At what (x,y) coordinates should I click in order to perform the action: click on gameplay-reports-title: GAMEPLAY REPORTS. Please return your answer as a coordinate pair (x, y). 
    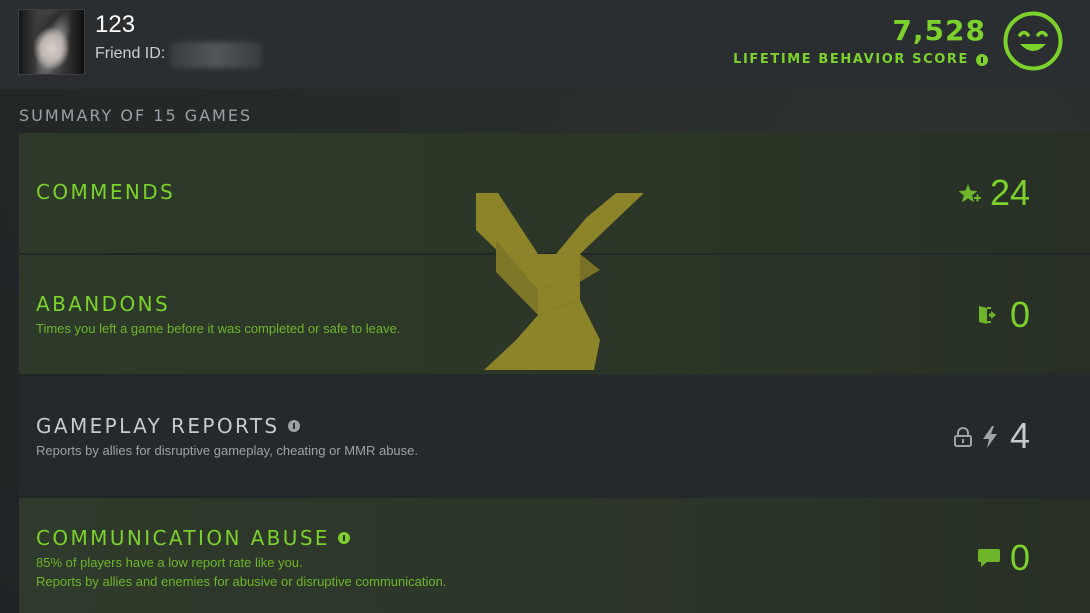
    Looking at the image, I should click on (168, 426).